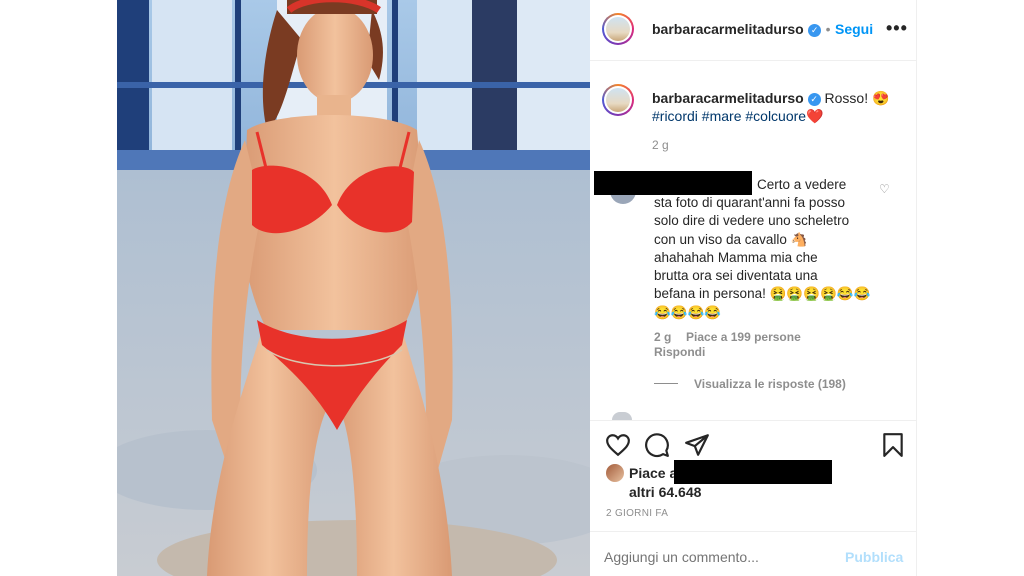 Image resolution: width=1024 pixels, height=576 pixels. Describe the element at coordinates (762, 294) in the screenshot. I see `comment-line-7: befana in persona! 🤮🤮🤮🤮😂😂` at that location.